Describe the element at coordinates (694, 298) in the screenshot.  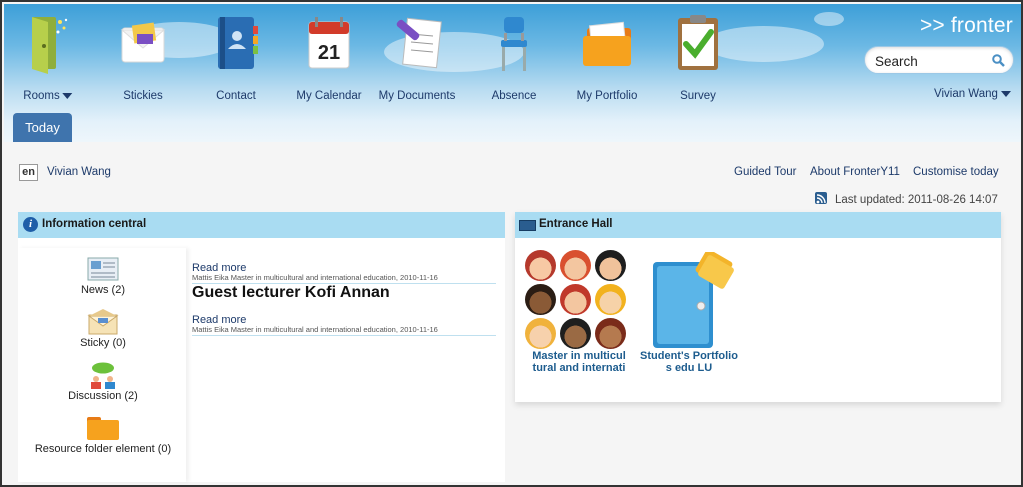
I see `student-portfolio-door-icon` at that location.